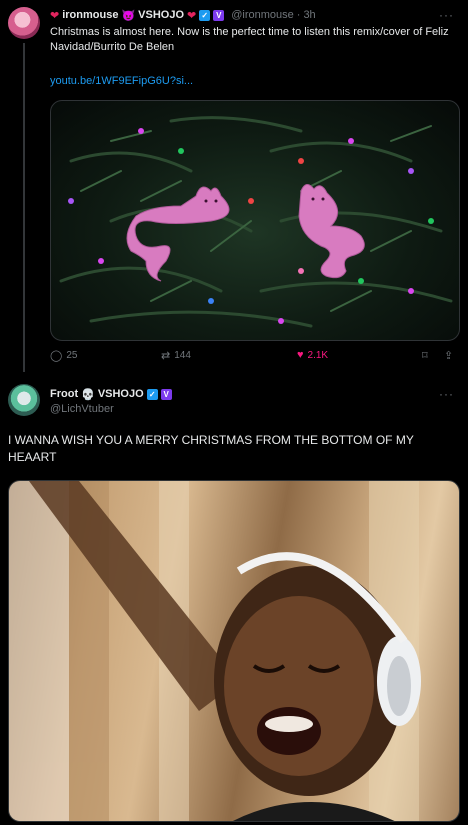 This screenshot has height=825, width=468. I want to click on share-button: ⇪, so click(448, 355).